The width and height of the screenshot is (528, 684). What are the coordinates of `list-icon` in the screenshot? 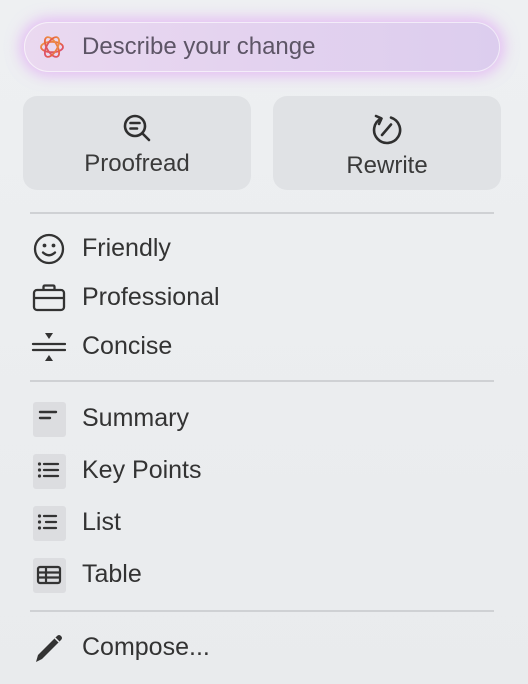 It's located at (49, 523).